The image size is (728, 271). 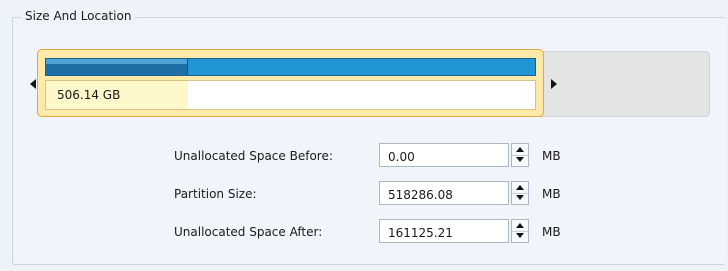 I want to click on unallocated-before-spinner, so click(x=520, y=155).